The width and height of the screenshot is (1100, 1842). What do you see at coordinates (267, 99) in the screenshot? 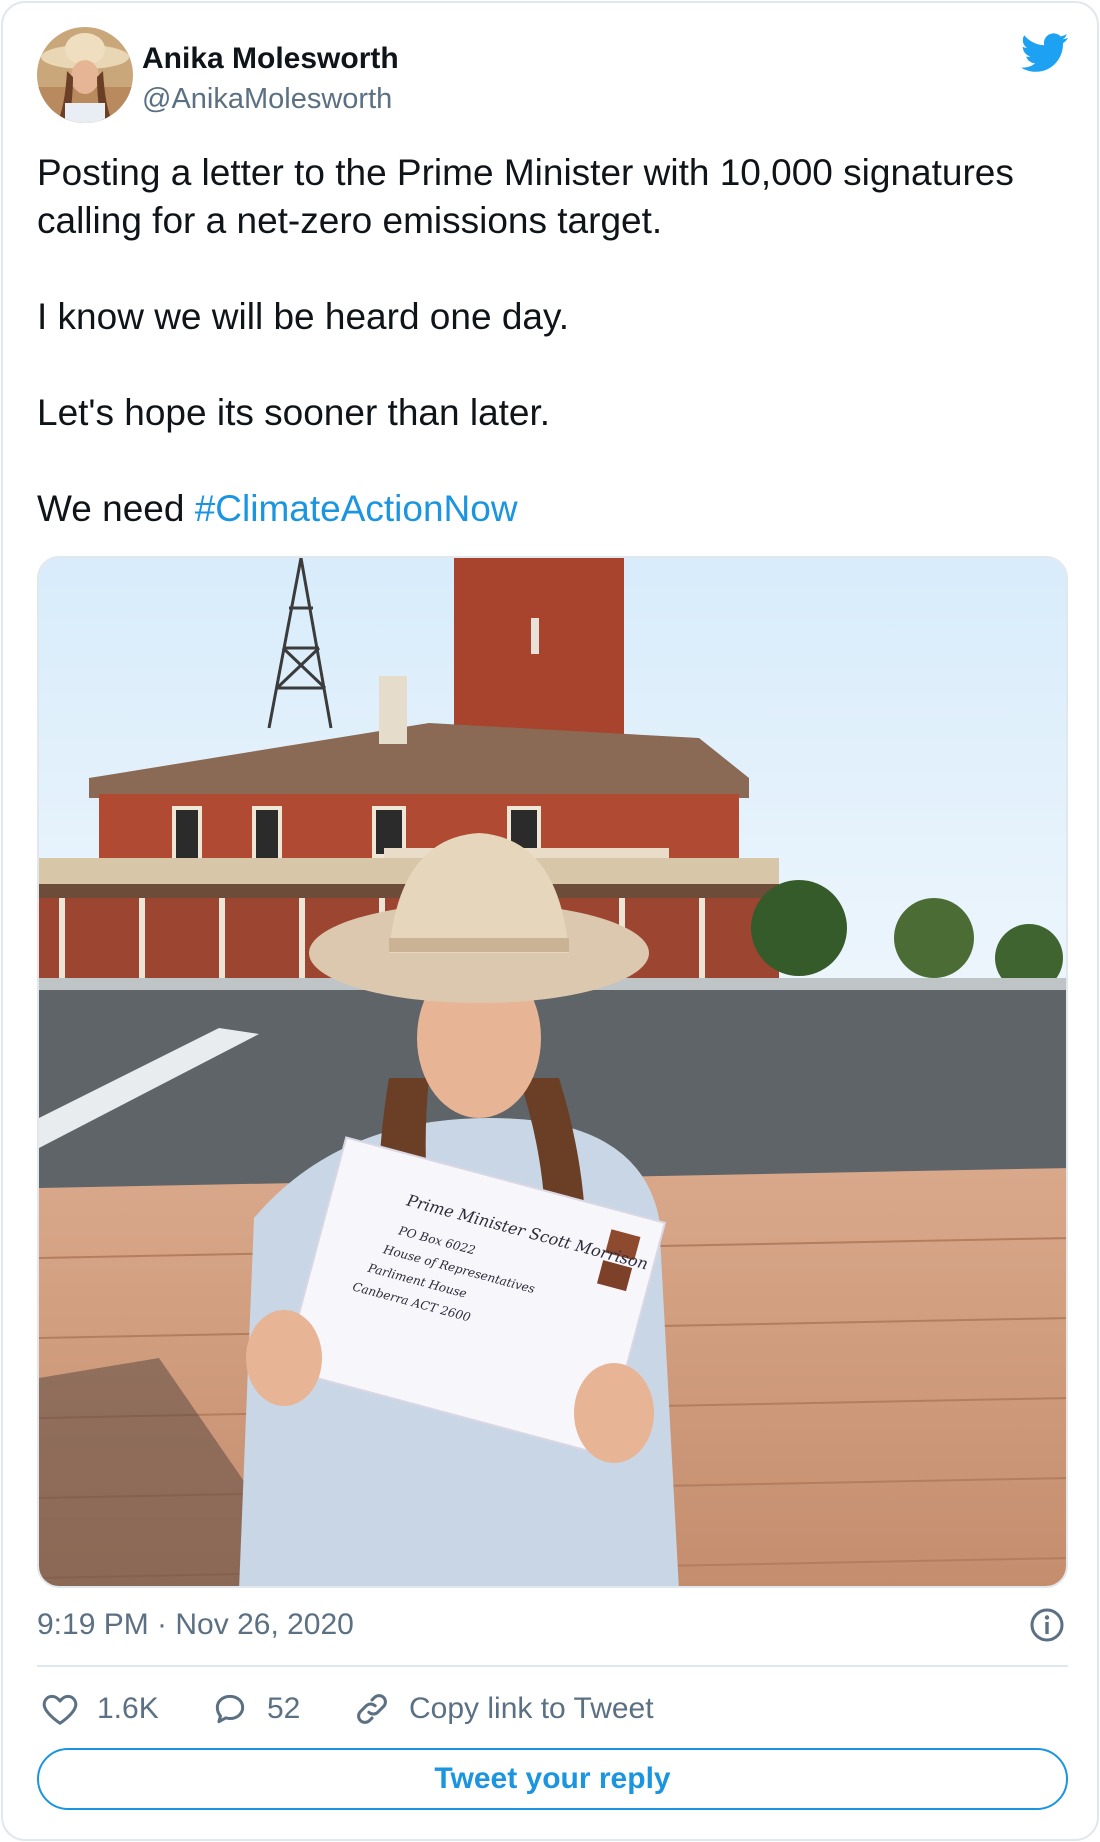
I see `author-handle: @AnikaMolesworth` at bounding box center [267, 99].